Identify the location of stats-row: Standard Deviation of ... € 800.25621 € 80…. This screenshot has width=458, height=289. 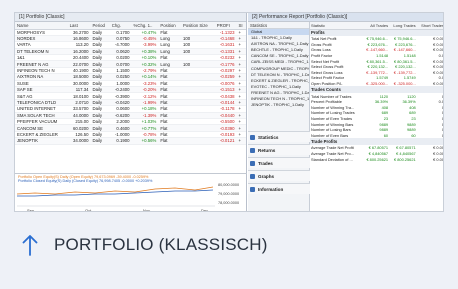
(377, 159).